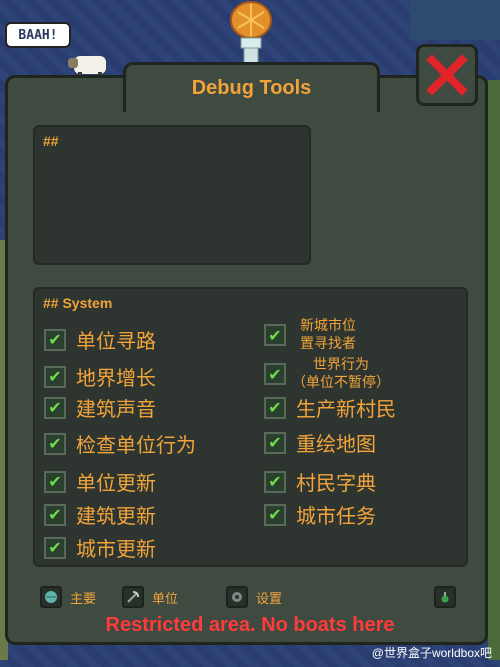 The width and height of the screenshot is (500, 667). What do you see at coordinates (116, 341) in the screenshot?
I see `option-label: 单位寻路` at bounding box center [116, 341].